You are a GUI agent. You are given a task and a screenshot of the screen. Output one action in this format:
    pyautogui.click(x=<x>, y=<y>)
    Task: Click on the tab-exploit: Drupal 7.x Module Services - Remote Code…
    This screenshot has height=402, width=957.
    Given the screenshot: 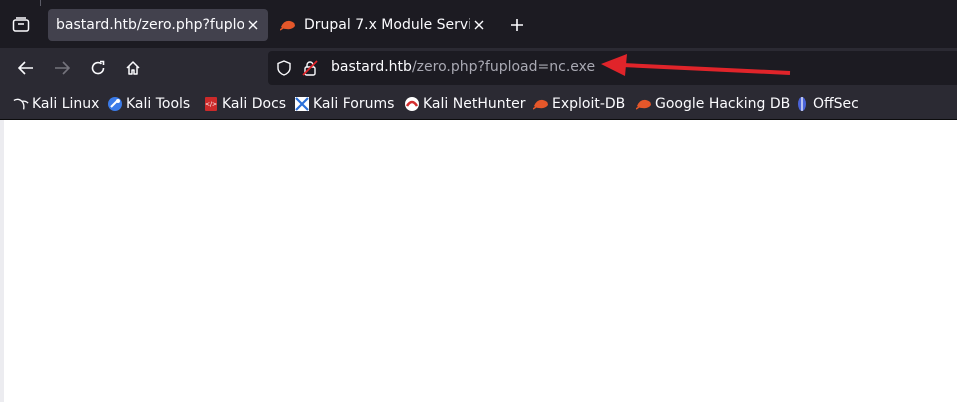 What is the action you would take?
    pyautogui.click(x=383, y=25)
    